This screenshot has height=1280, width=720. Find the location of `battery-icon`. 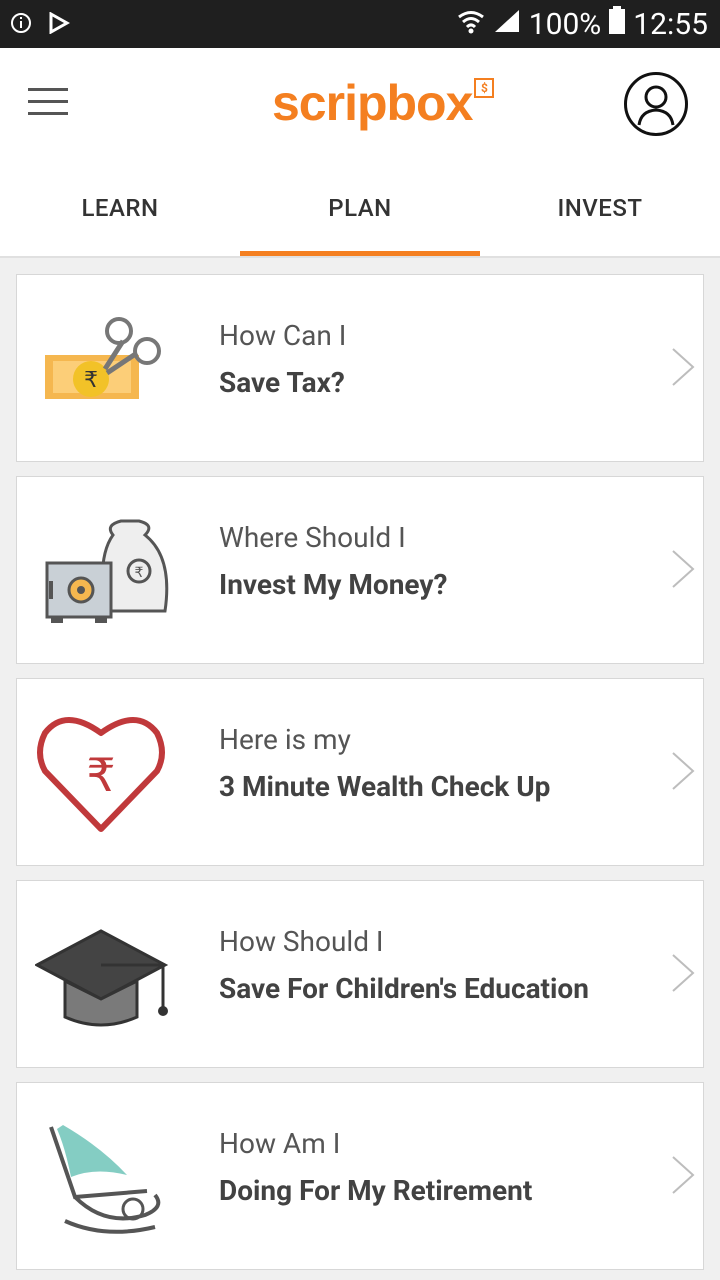

battery-icon is located at coordinates (617, 24).